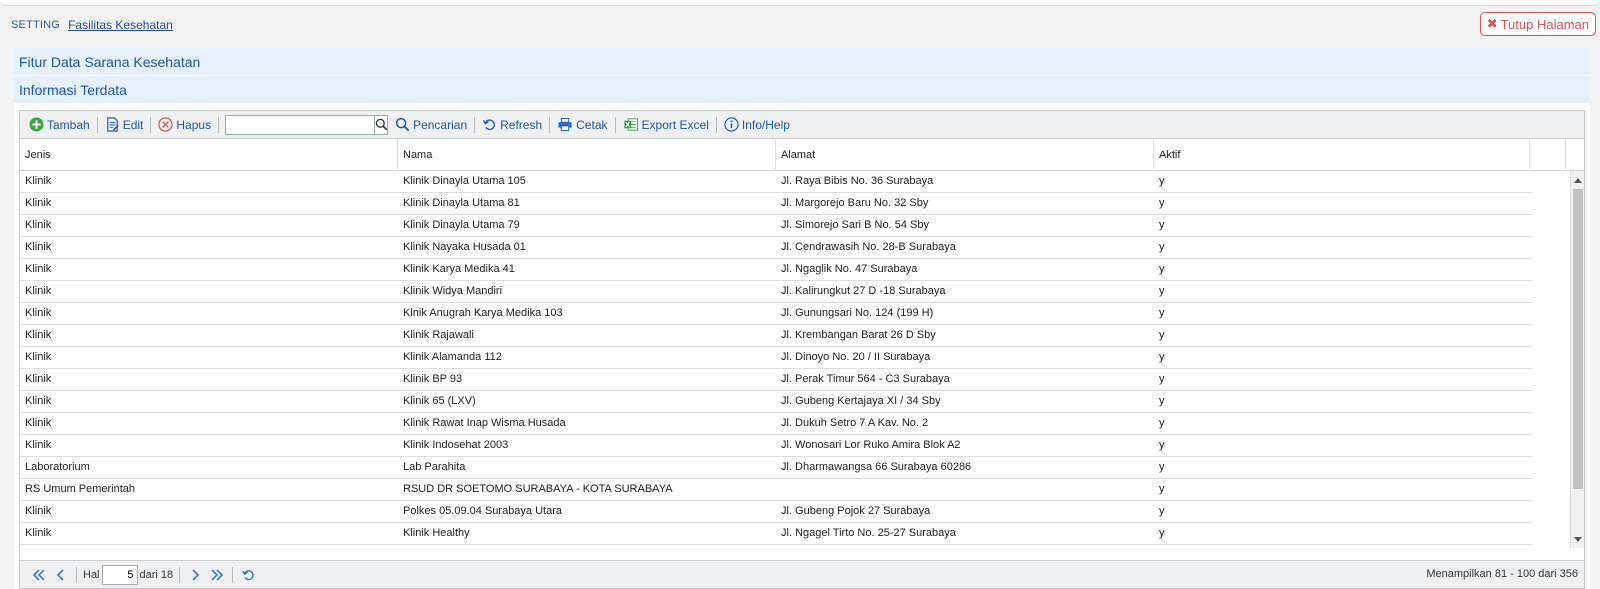  What do you see at coordinates (800, 3) in the screenshot?
I see `top-bar` at bounding box center [800, 3].